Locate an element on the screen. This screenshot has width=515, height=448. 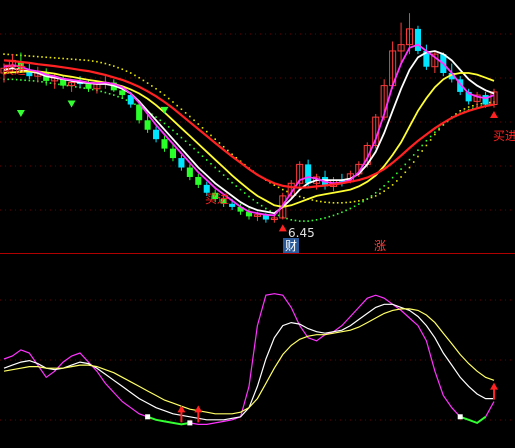
indicator-signals is located at coordinates (321, 404).